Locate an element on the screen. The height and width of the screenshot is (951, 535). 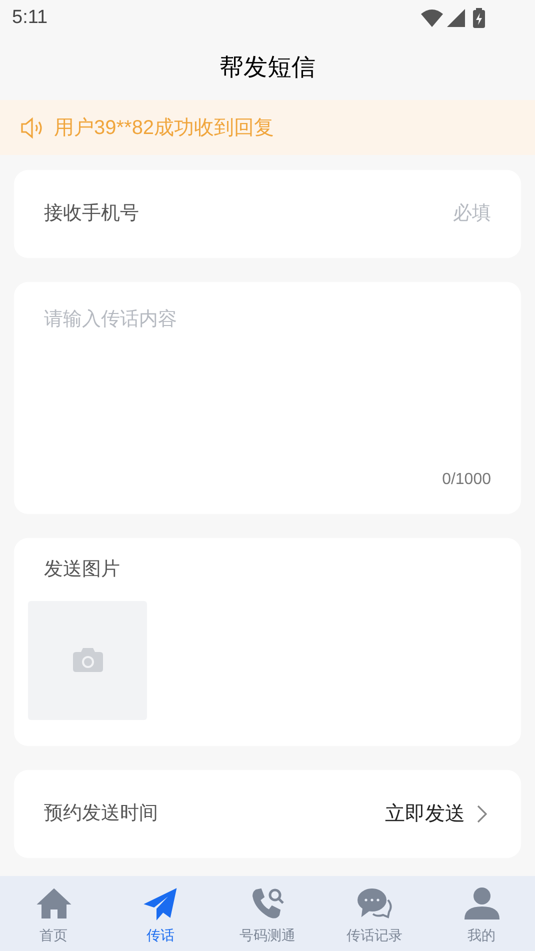
add-photo-button is located at coordinates (87, 660).